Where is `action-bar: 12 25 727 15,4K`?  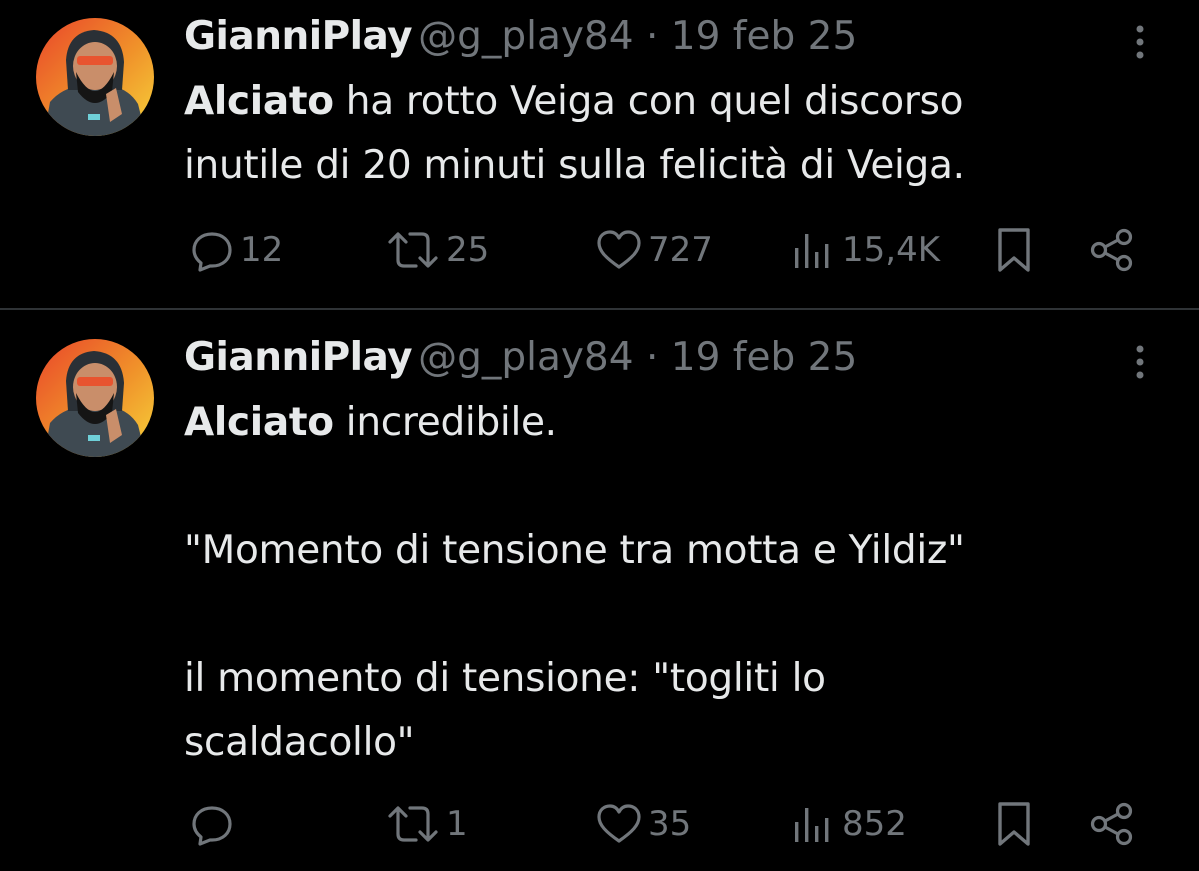
action-bar: 12 25 727 15,4K is located at coordinates (599, 250).